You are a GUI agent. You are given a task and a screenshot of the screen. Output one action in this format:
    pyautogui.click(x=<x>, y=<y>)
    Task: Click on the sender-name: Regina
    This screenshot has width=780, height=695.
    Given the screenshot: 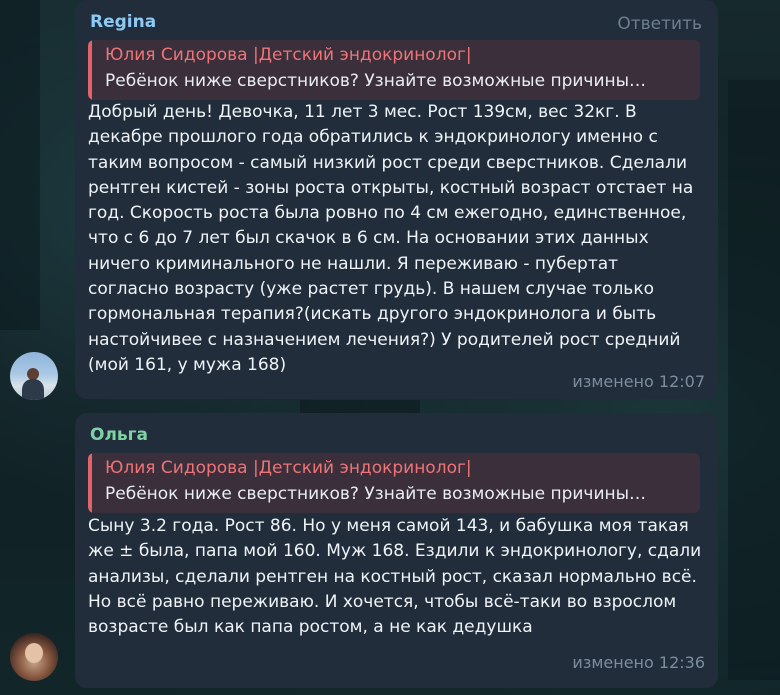 What is the action you would take?
    pyautogui.click(x=123, y=22)
    